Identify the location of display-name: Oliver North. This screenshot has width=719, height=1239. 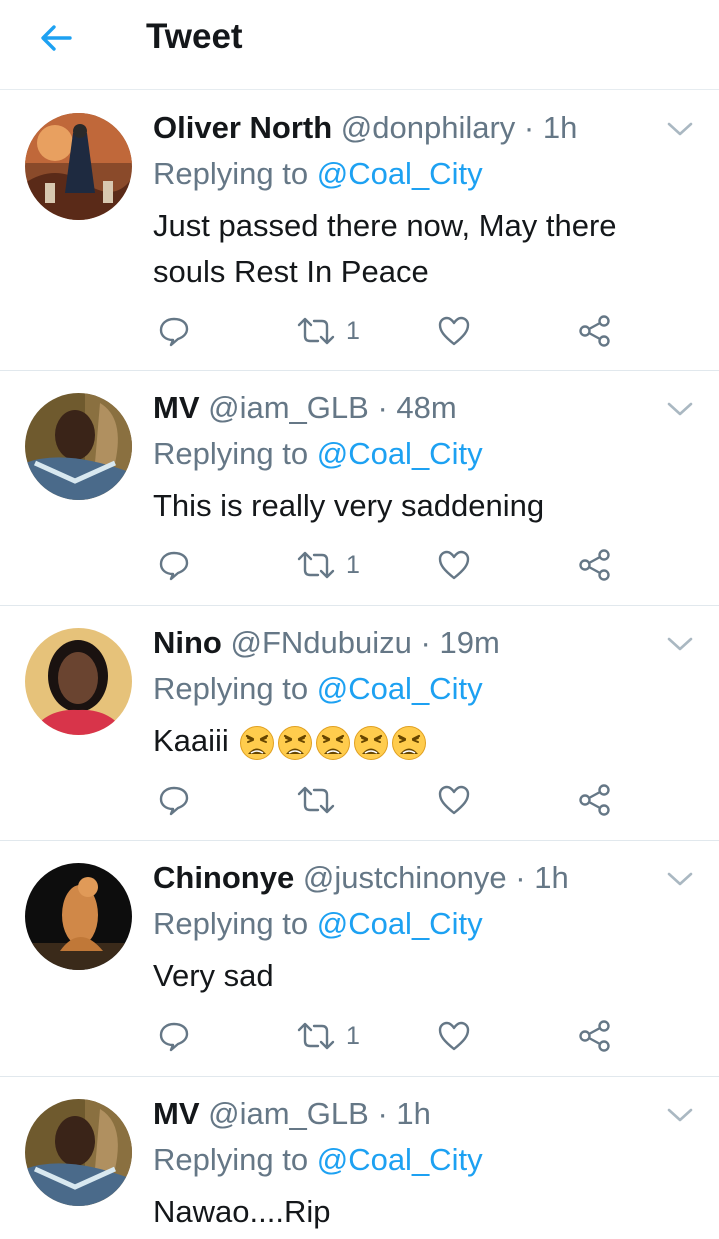
(242, 127).